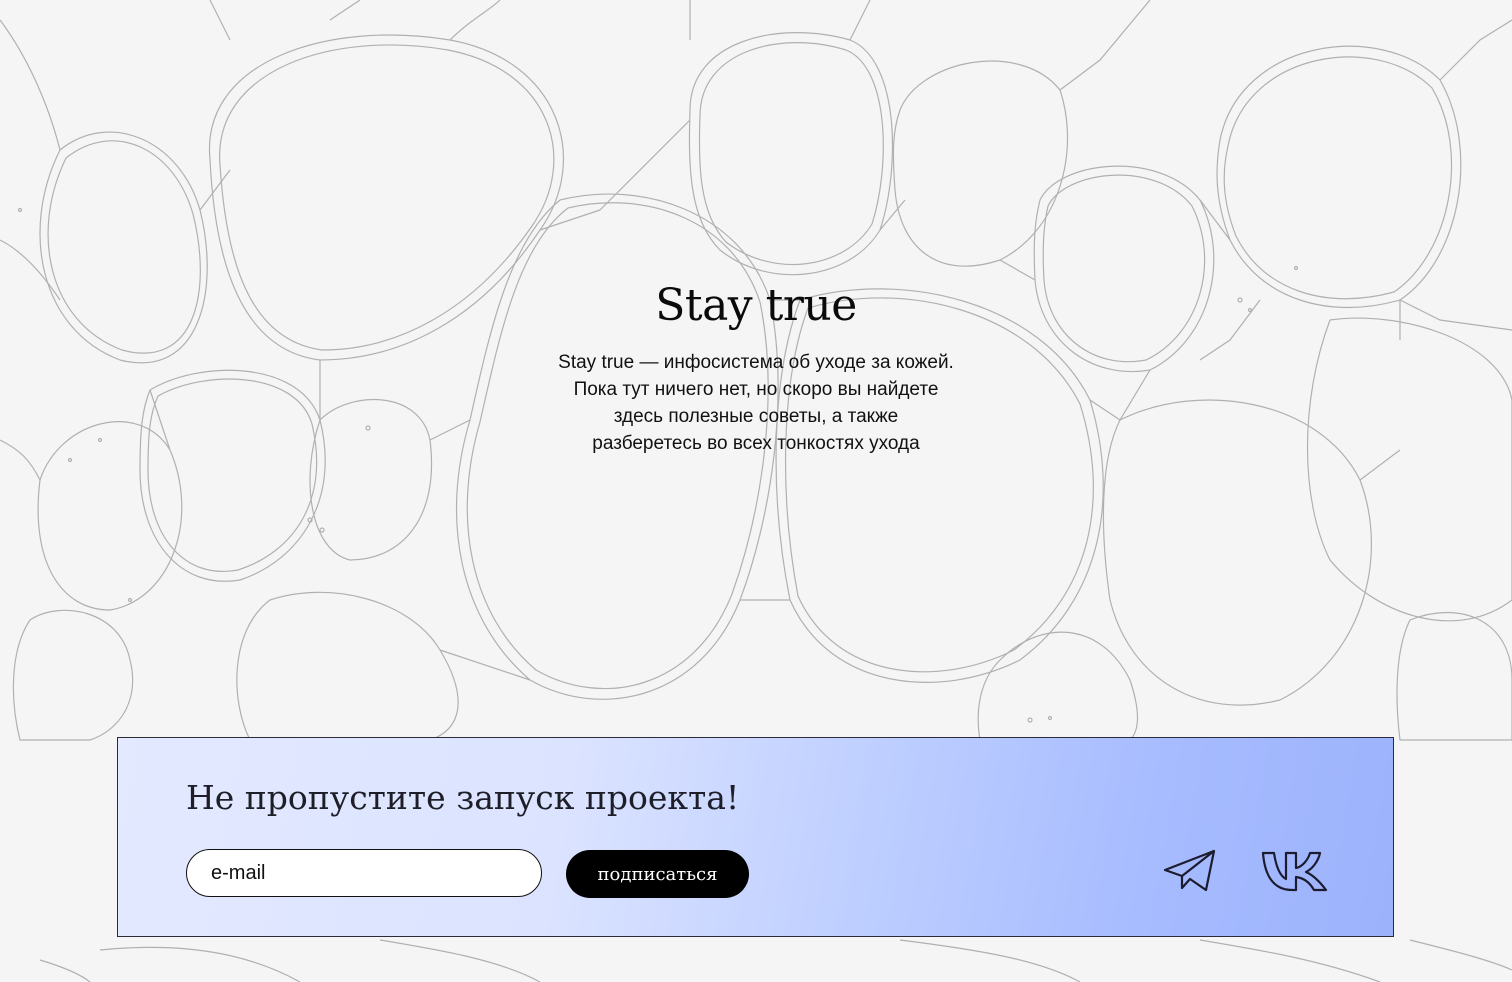  Describe the element at coordinates (657, 874) in the screenshot. I see `subscribe-button: подписаться` at that location.